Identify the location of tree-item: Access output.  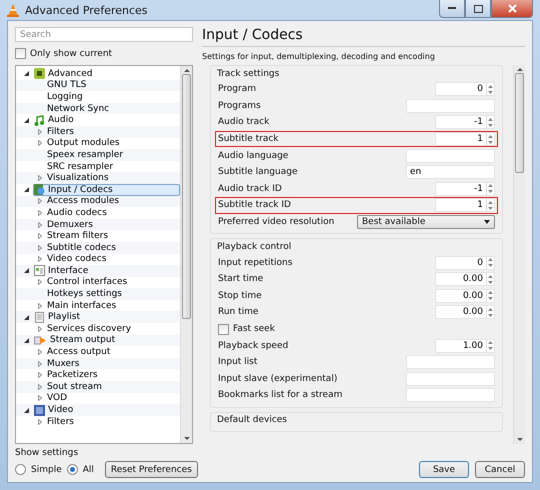
(81, 352).